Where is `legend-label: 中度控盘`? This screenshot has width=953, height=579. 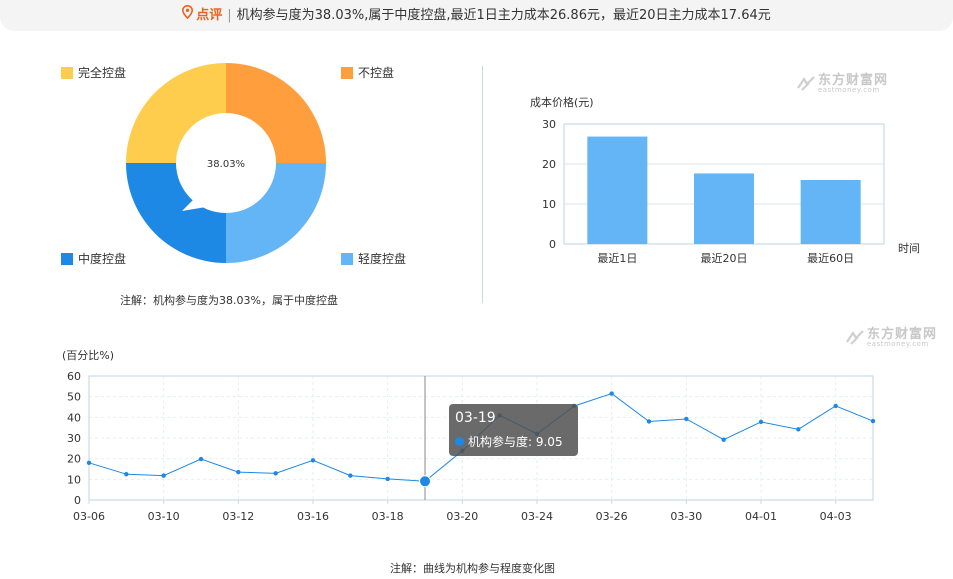 legend-label: 中度控盘 is located at coordinates (102, 259).